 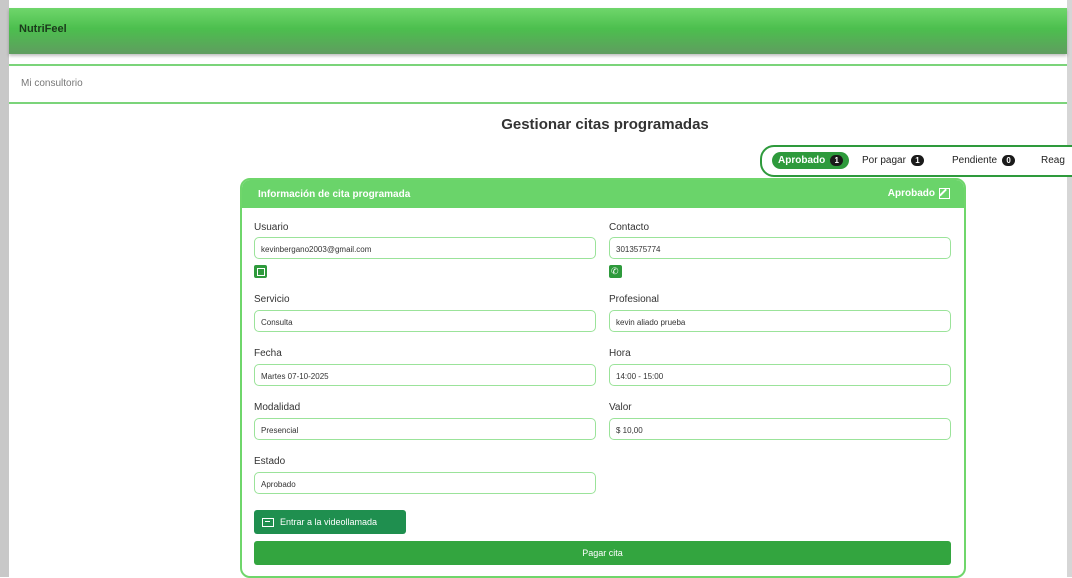 I want to click on calendar-icon, so click(x=261, y=272).